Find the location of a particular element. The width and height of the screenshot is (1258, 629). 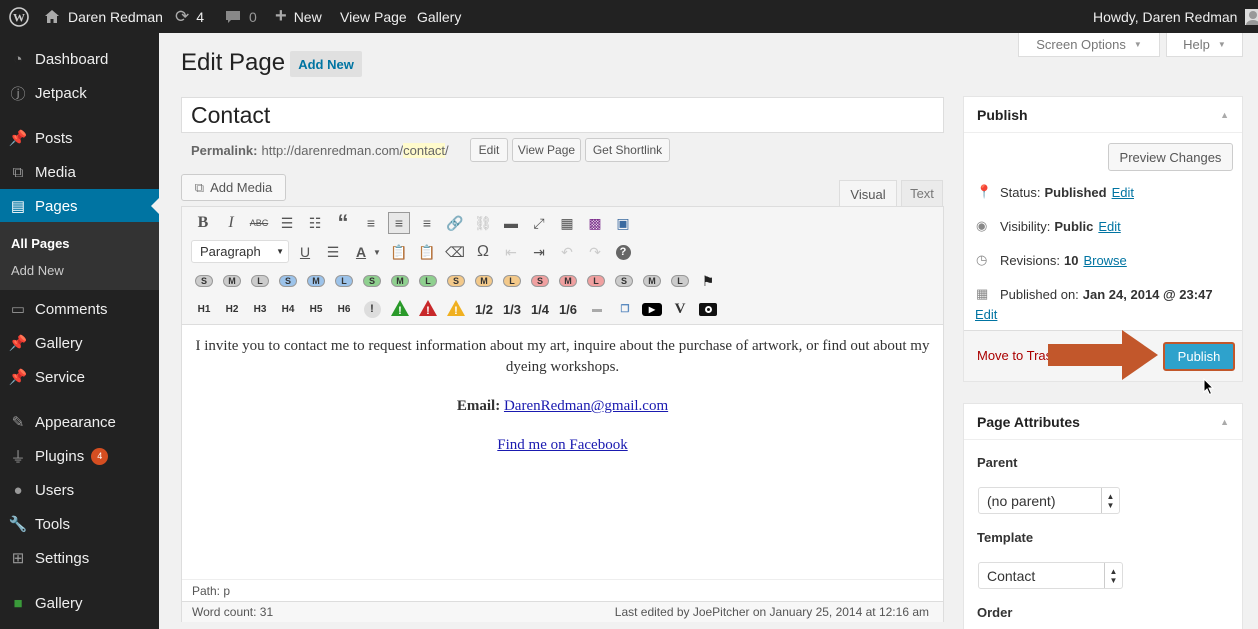

flag-icon: ⚑ is located at coordinates (708, 281).